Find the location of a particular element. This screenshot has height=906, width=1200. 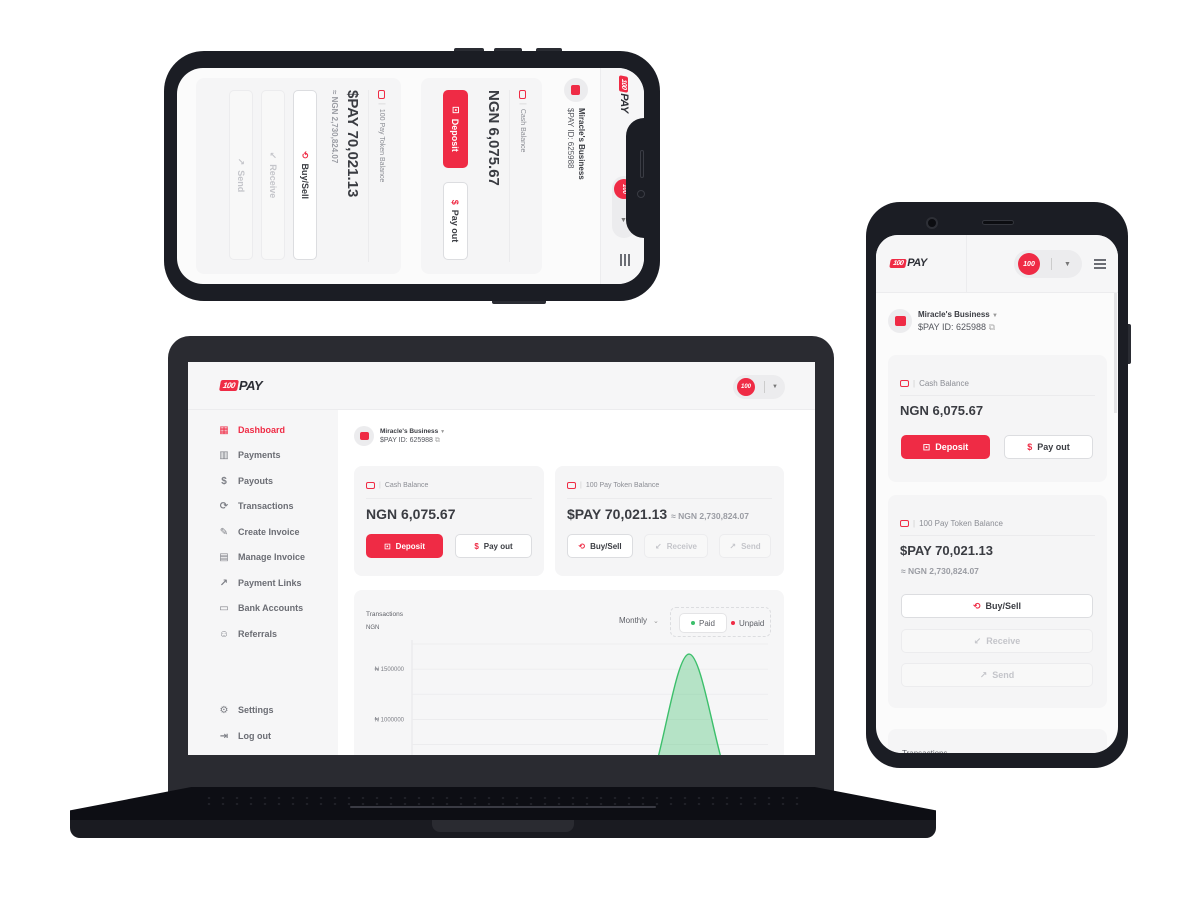

laptop-opening-notch is located at coordinates (503, 826).